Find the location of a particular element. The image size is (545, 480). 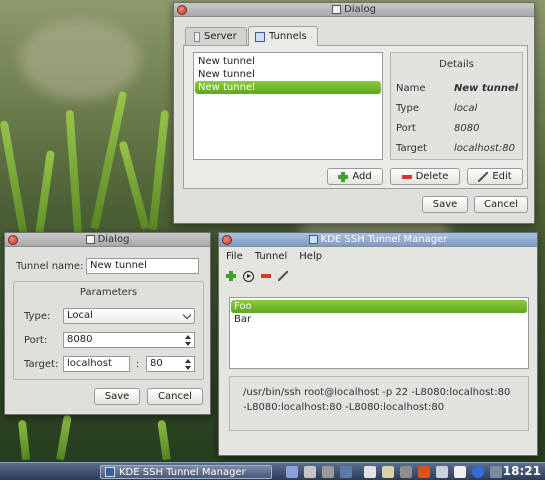

list-item: Bar is located at coordinates (379, 319).